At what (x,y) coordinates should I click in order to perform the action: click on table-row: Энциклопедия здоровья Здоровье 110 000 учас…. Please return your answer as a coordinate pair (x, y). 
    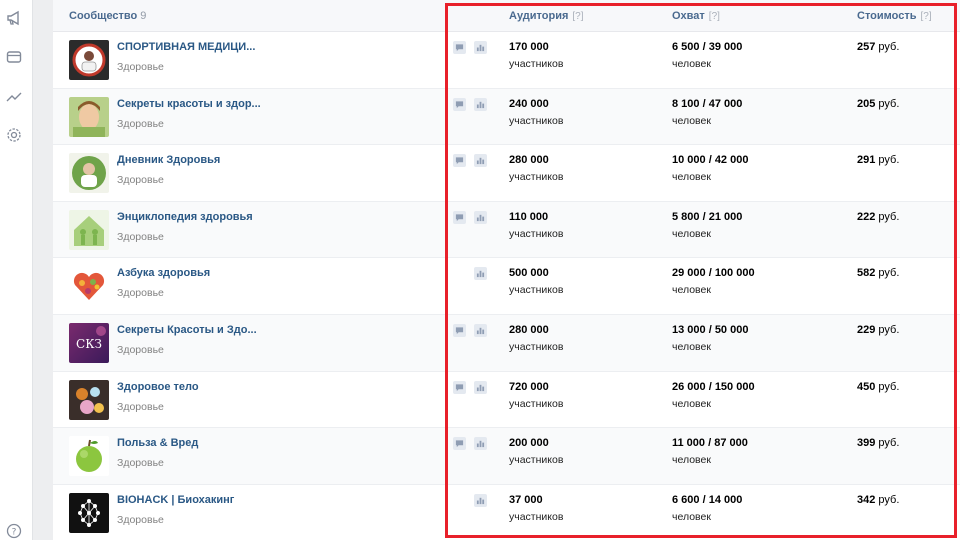
    Looking at the image, I should click on (506, 230).